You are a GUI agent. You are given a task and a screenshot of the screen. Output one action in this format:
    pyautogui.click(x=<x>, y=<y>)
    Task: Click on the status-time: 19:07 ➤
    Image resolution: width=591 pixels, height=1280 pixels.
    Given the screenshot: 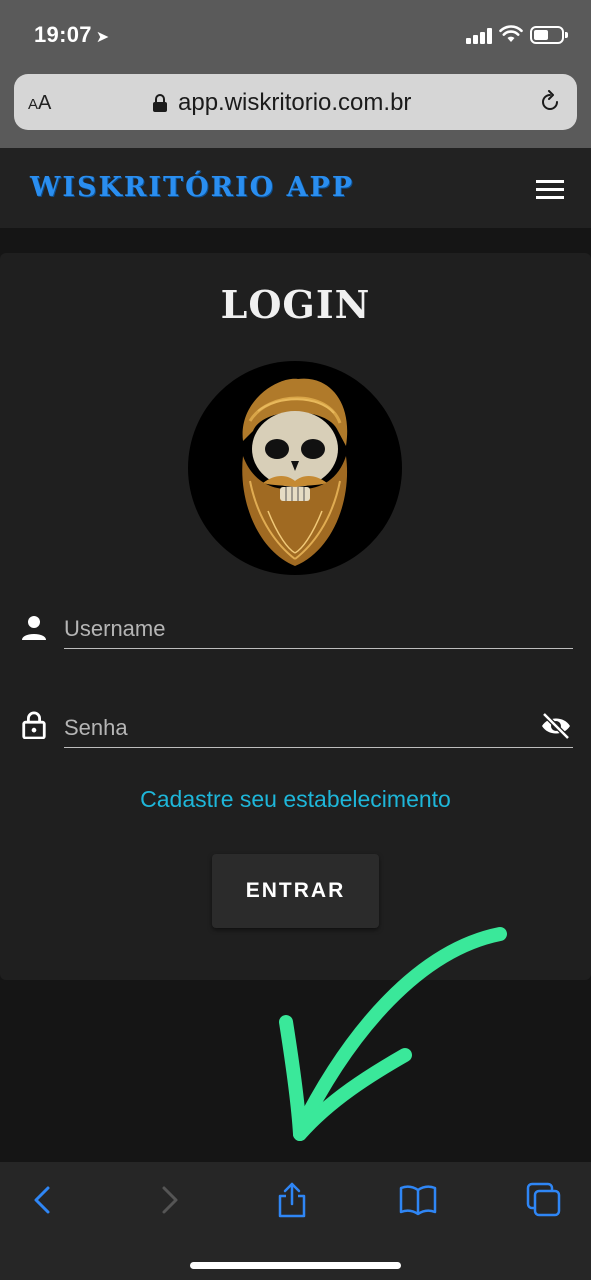 What is the action you would take?
    pyautogui.click(x=72, y=35)
    